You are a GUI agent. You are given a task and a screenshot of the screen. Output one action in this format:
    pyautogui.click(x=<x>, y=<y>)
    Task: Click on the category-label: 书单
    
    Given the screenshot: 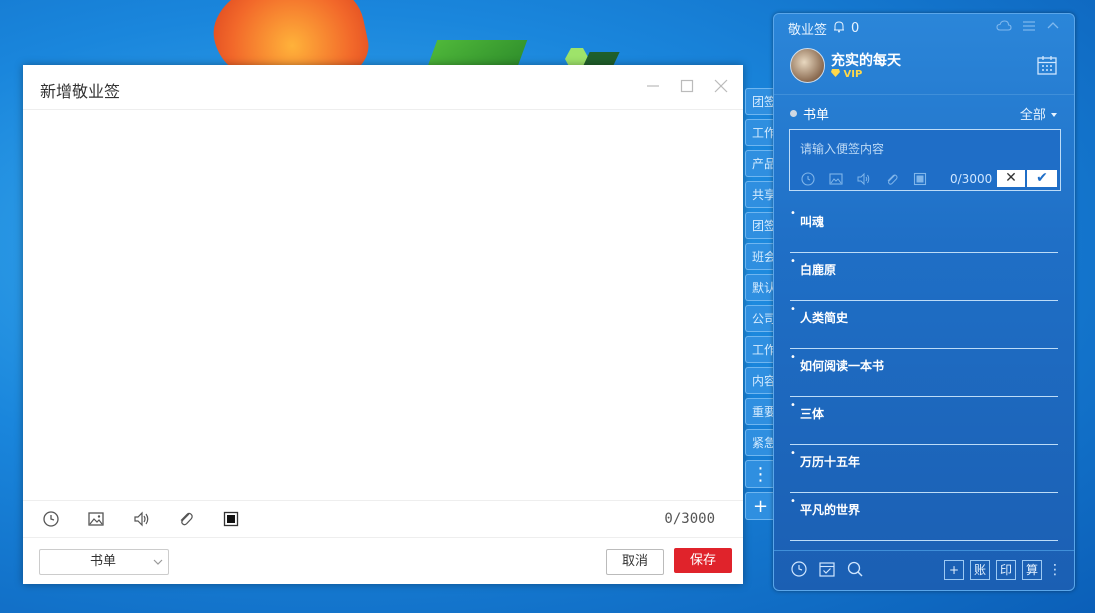 What is the action you would take?
    pyautogui.click(x=816, y=115)
    